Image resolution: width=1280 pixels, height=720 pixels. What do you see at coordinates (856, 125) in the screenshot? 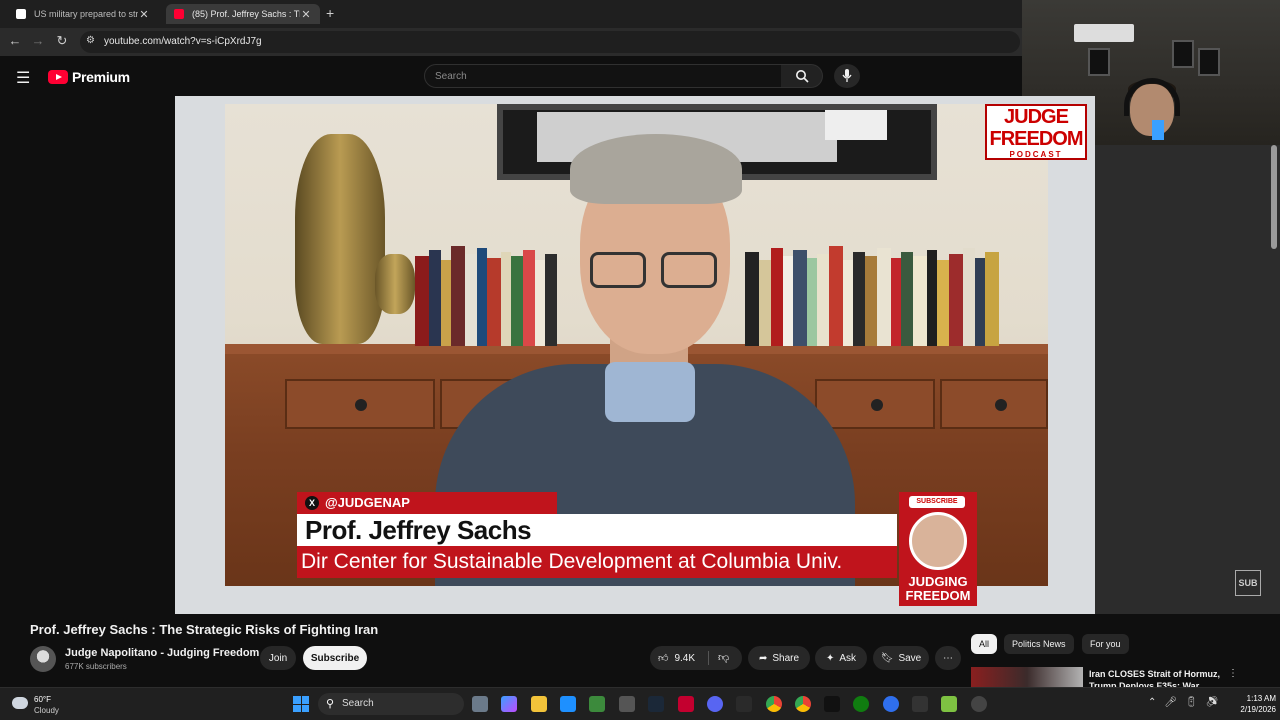
I see `parking-sign` at bounding box center [856, 125].